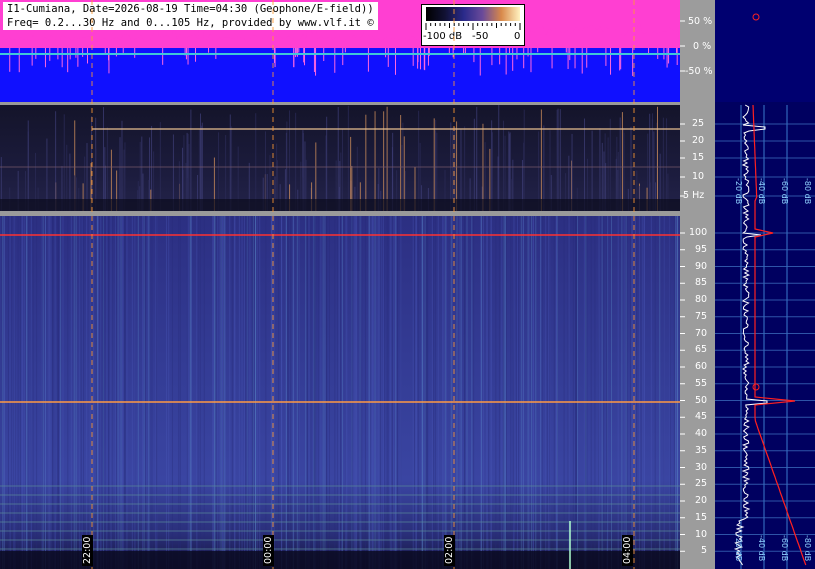 The height and width of the screenshot is (569, 815). Describe the element at coordinates (87, 550) in the screenshot. I see `time-label-2200: 22:00` at that location.